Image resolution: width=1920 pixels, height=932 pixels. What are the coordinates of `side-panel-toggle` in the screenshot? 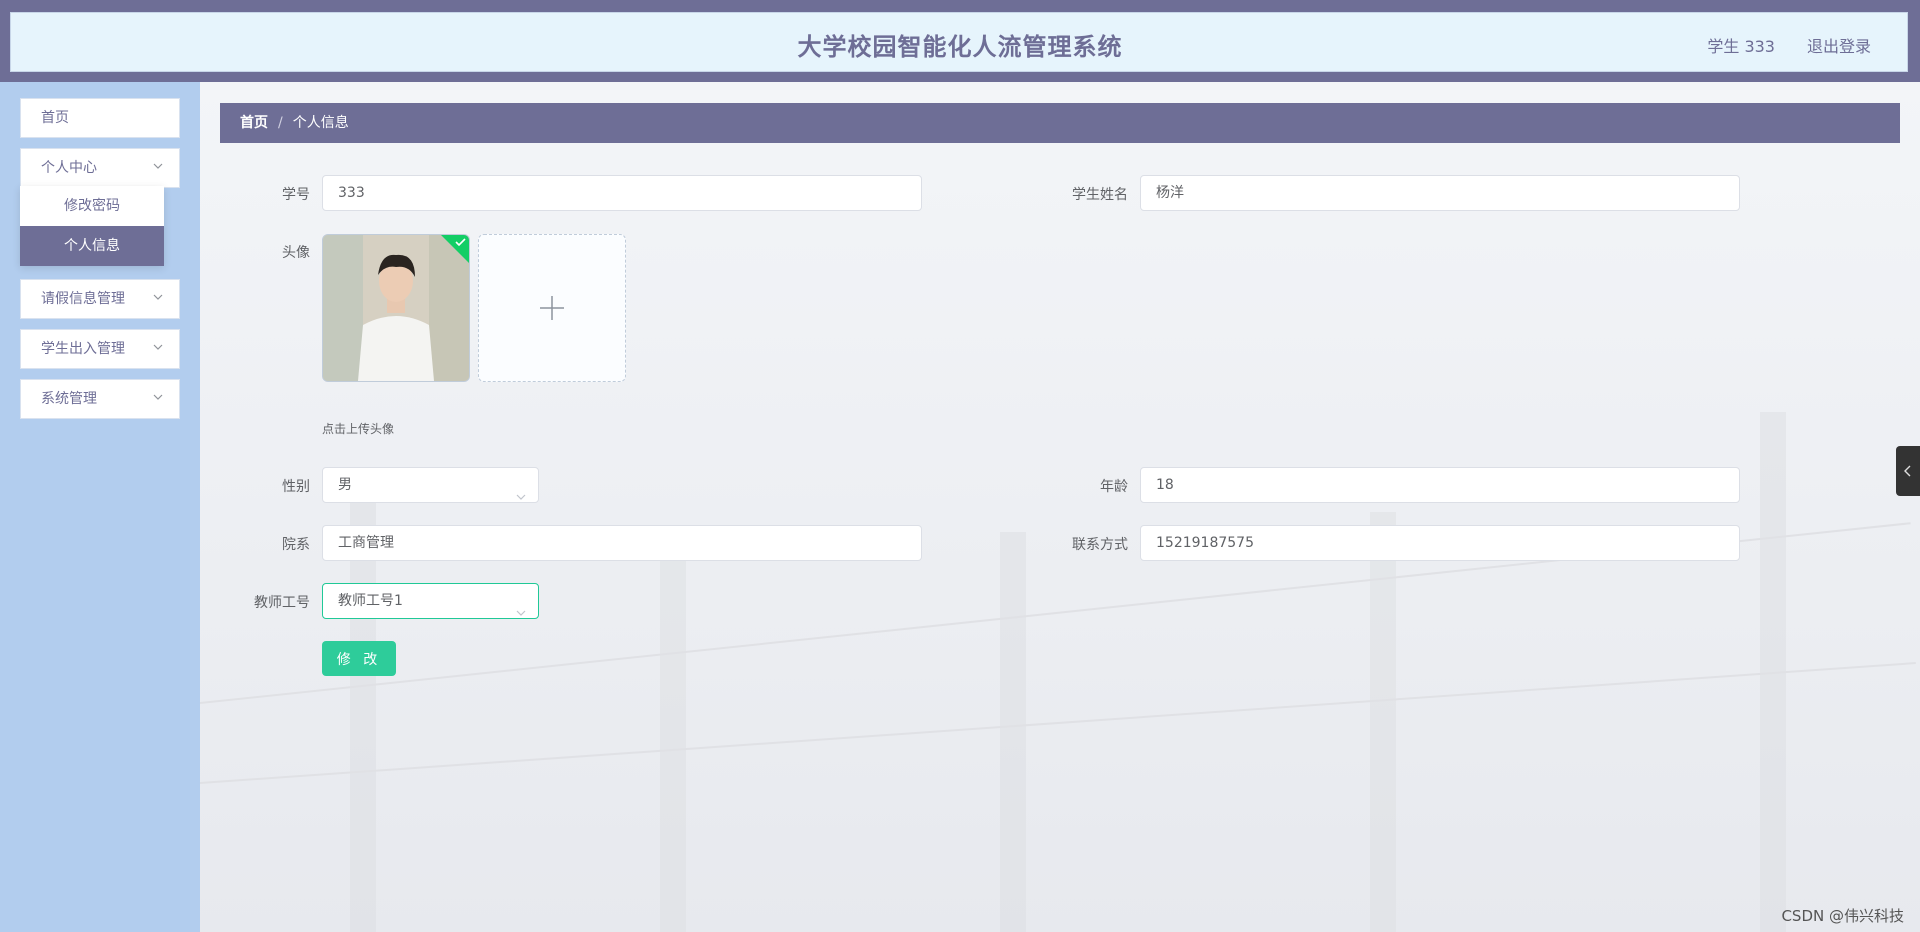 It's located at (1908, 471).